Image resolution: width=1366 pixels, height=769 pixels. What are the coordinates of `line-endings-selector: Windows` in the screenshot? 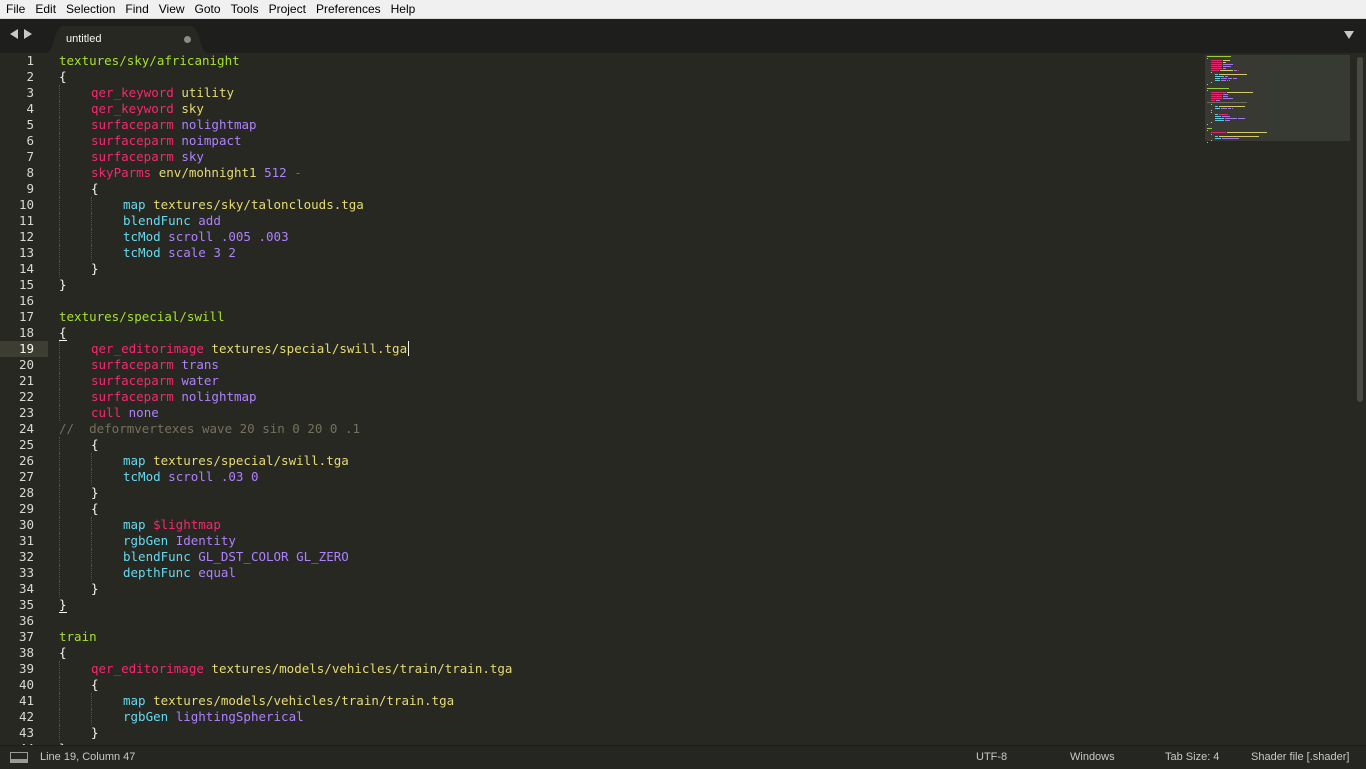 It's located at (1092, 757).